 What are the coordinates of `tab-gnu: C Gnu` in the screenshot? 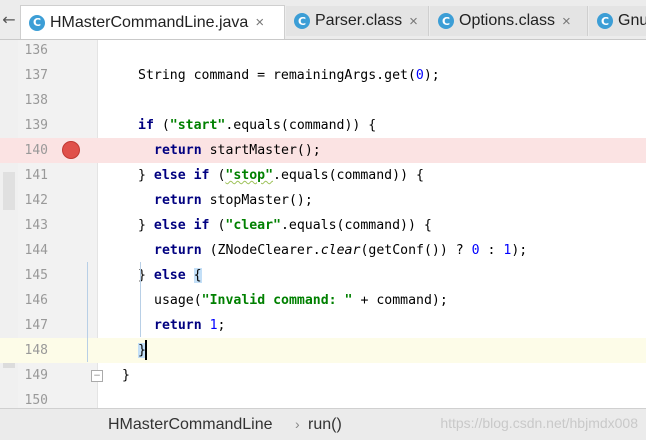 It's located at (617, 21).